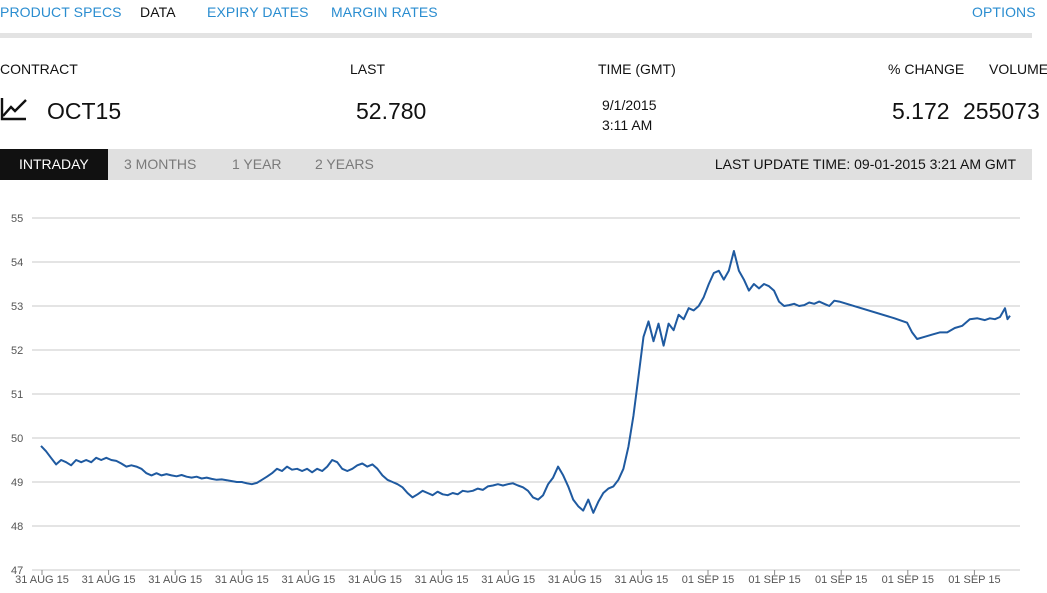  Describe the element at coordinates (61, 12) in the screenshot. I see `nav-product-specs: PRODUCT SPECS` at that location.